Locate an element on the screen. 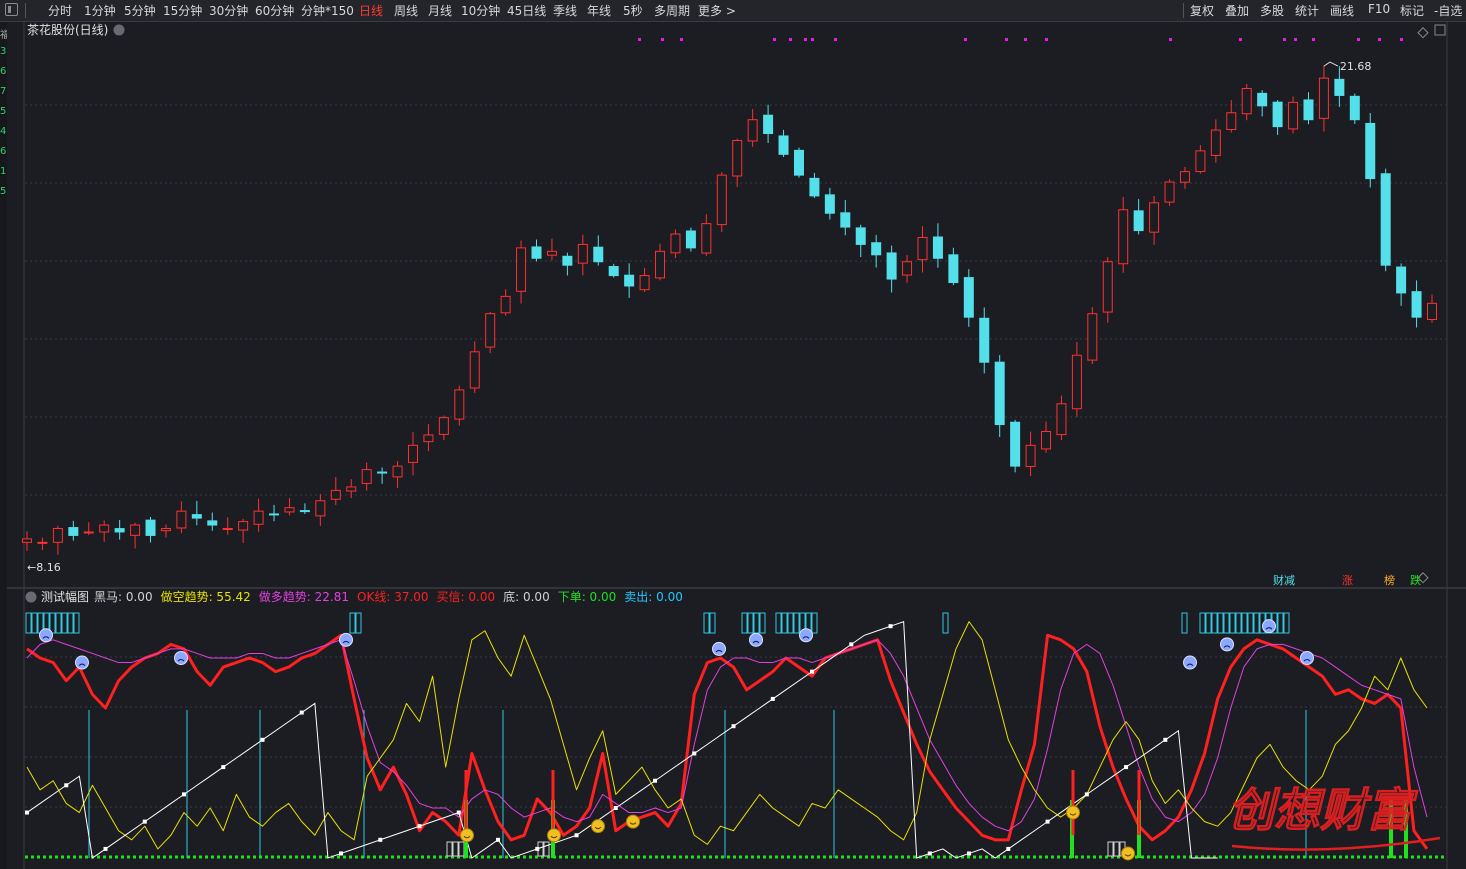 The height and width of the screenshot is (869, 1466). indicator-label: 底: 0.00 is located at coordinates (526, 596).